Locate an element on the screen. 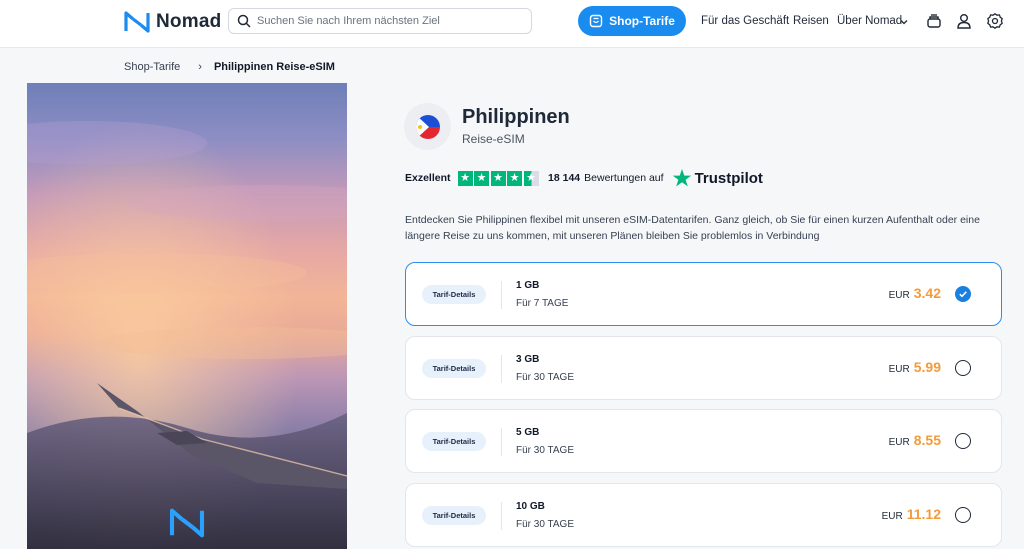  plan-price: EUR 8.55 is located at coordinates (915, 440).